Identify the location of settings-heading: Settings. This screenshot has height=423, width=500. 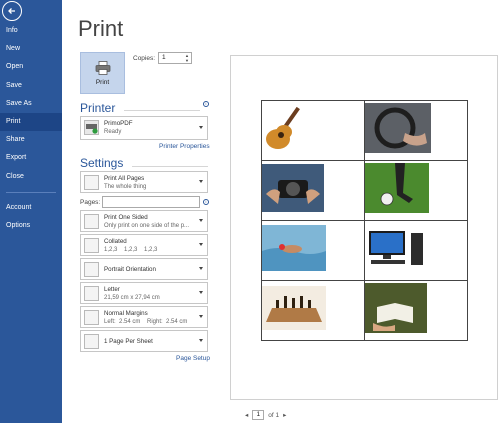
(102, 163).